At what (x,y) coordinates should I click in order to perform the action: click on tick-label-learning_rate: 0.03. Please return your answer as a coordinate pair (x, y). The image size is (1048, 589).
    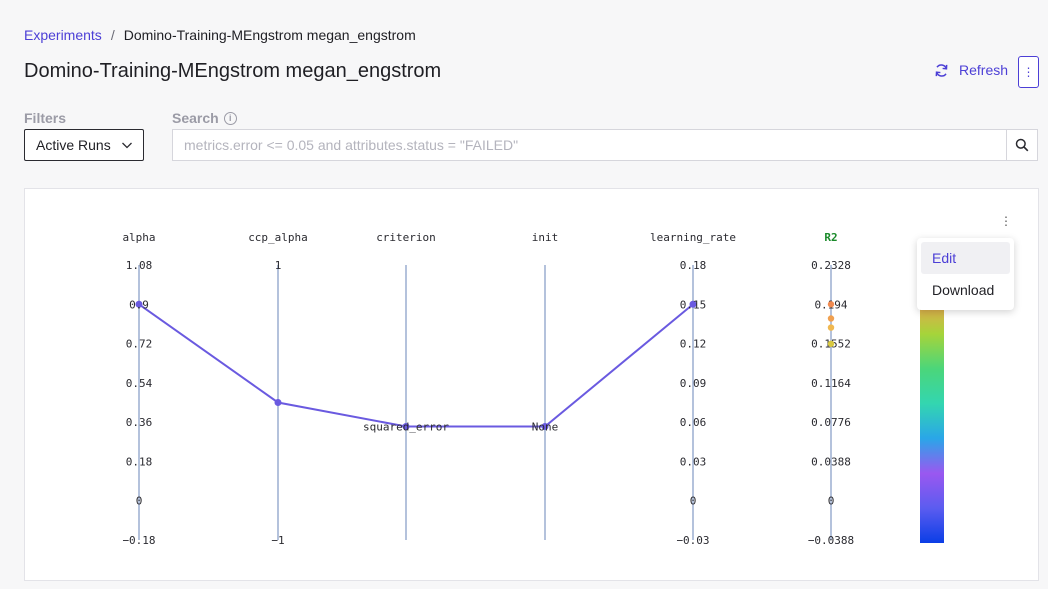
    Looking at the image, I should click on (693, 461).